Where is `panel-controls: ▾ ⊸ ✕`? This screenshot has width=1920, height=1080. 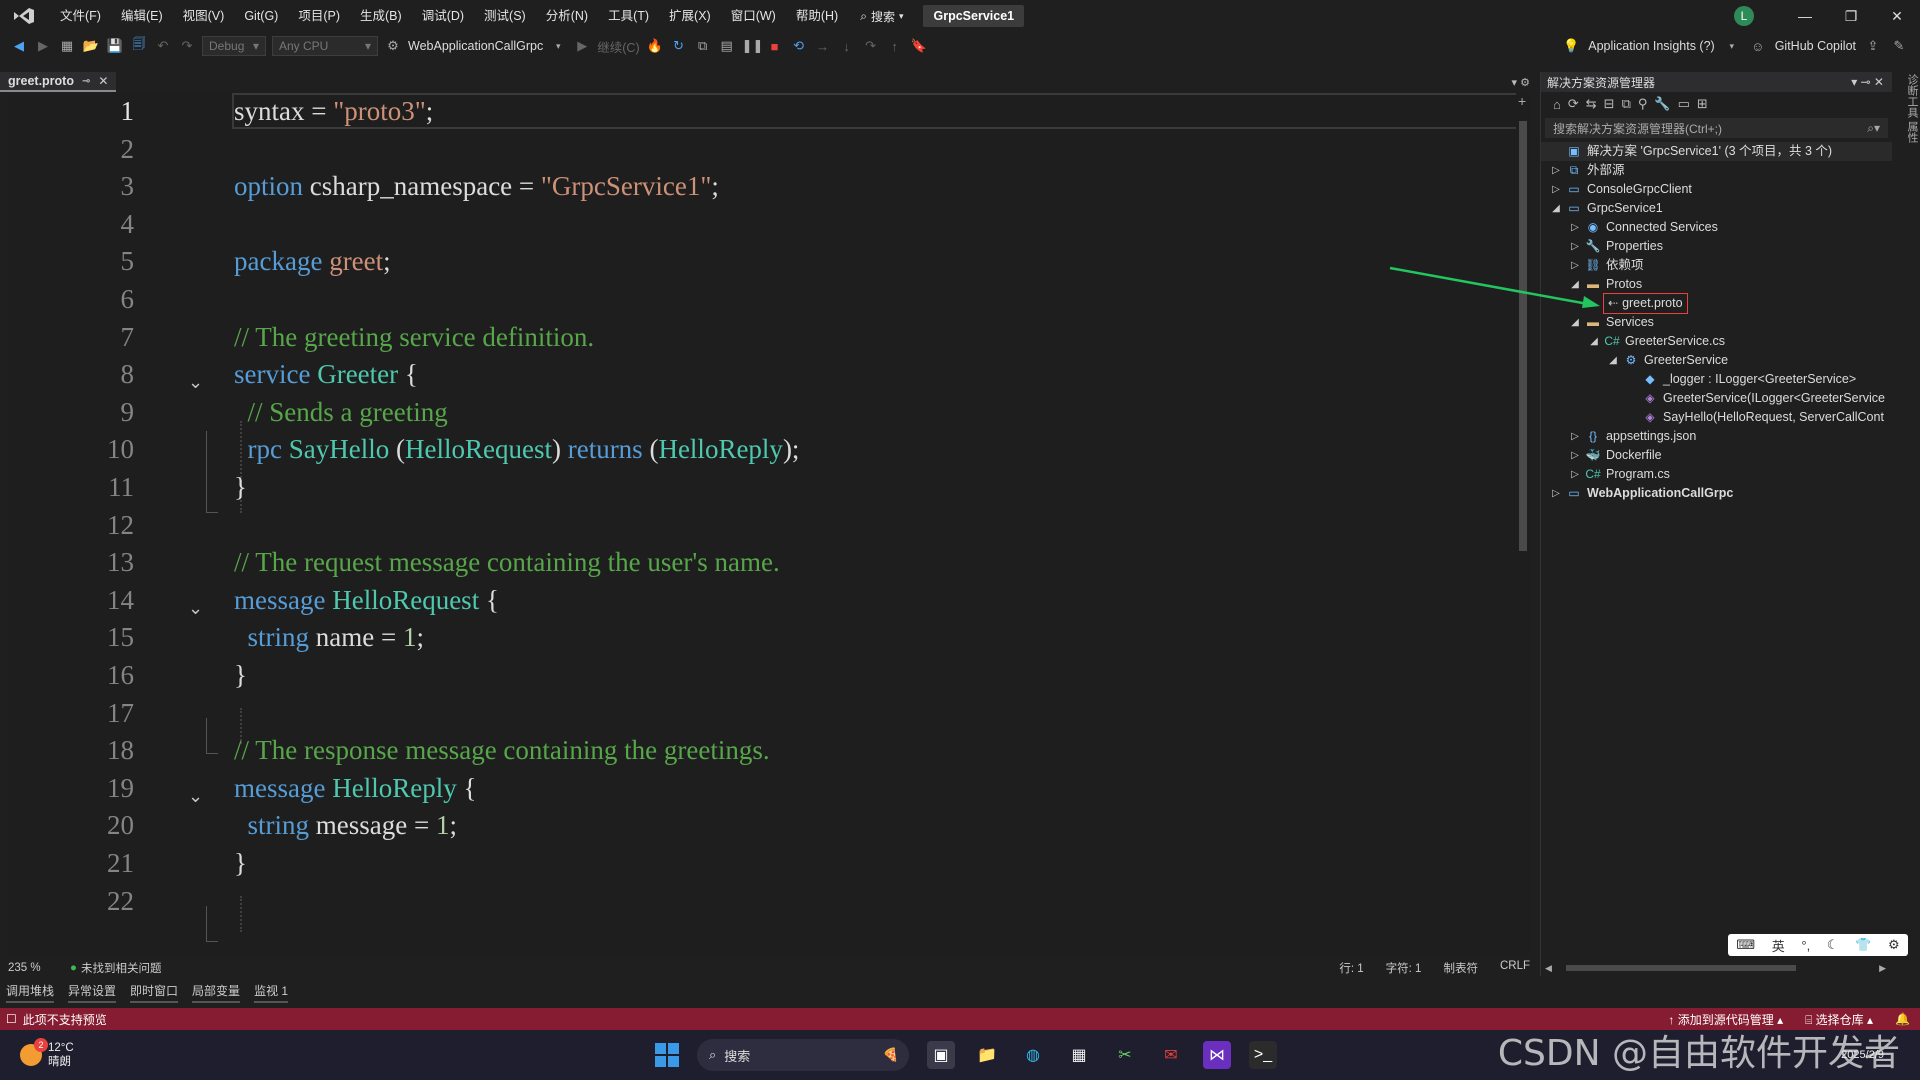 panel-controls: ▾ ⊸ ✕ is located at coordinates (1867, 82).